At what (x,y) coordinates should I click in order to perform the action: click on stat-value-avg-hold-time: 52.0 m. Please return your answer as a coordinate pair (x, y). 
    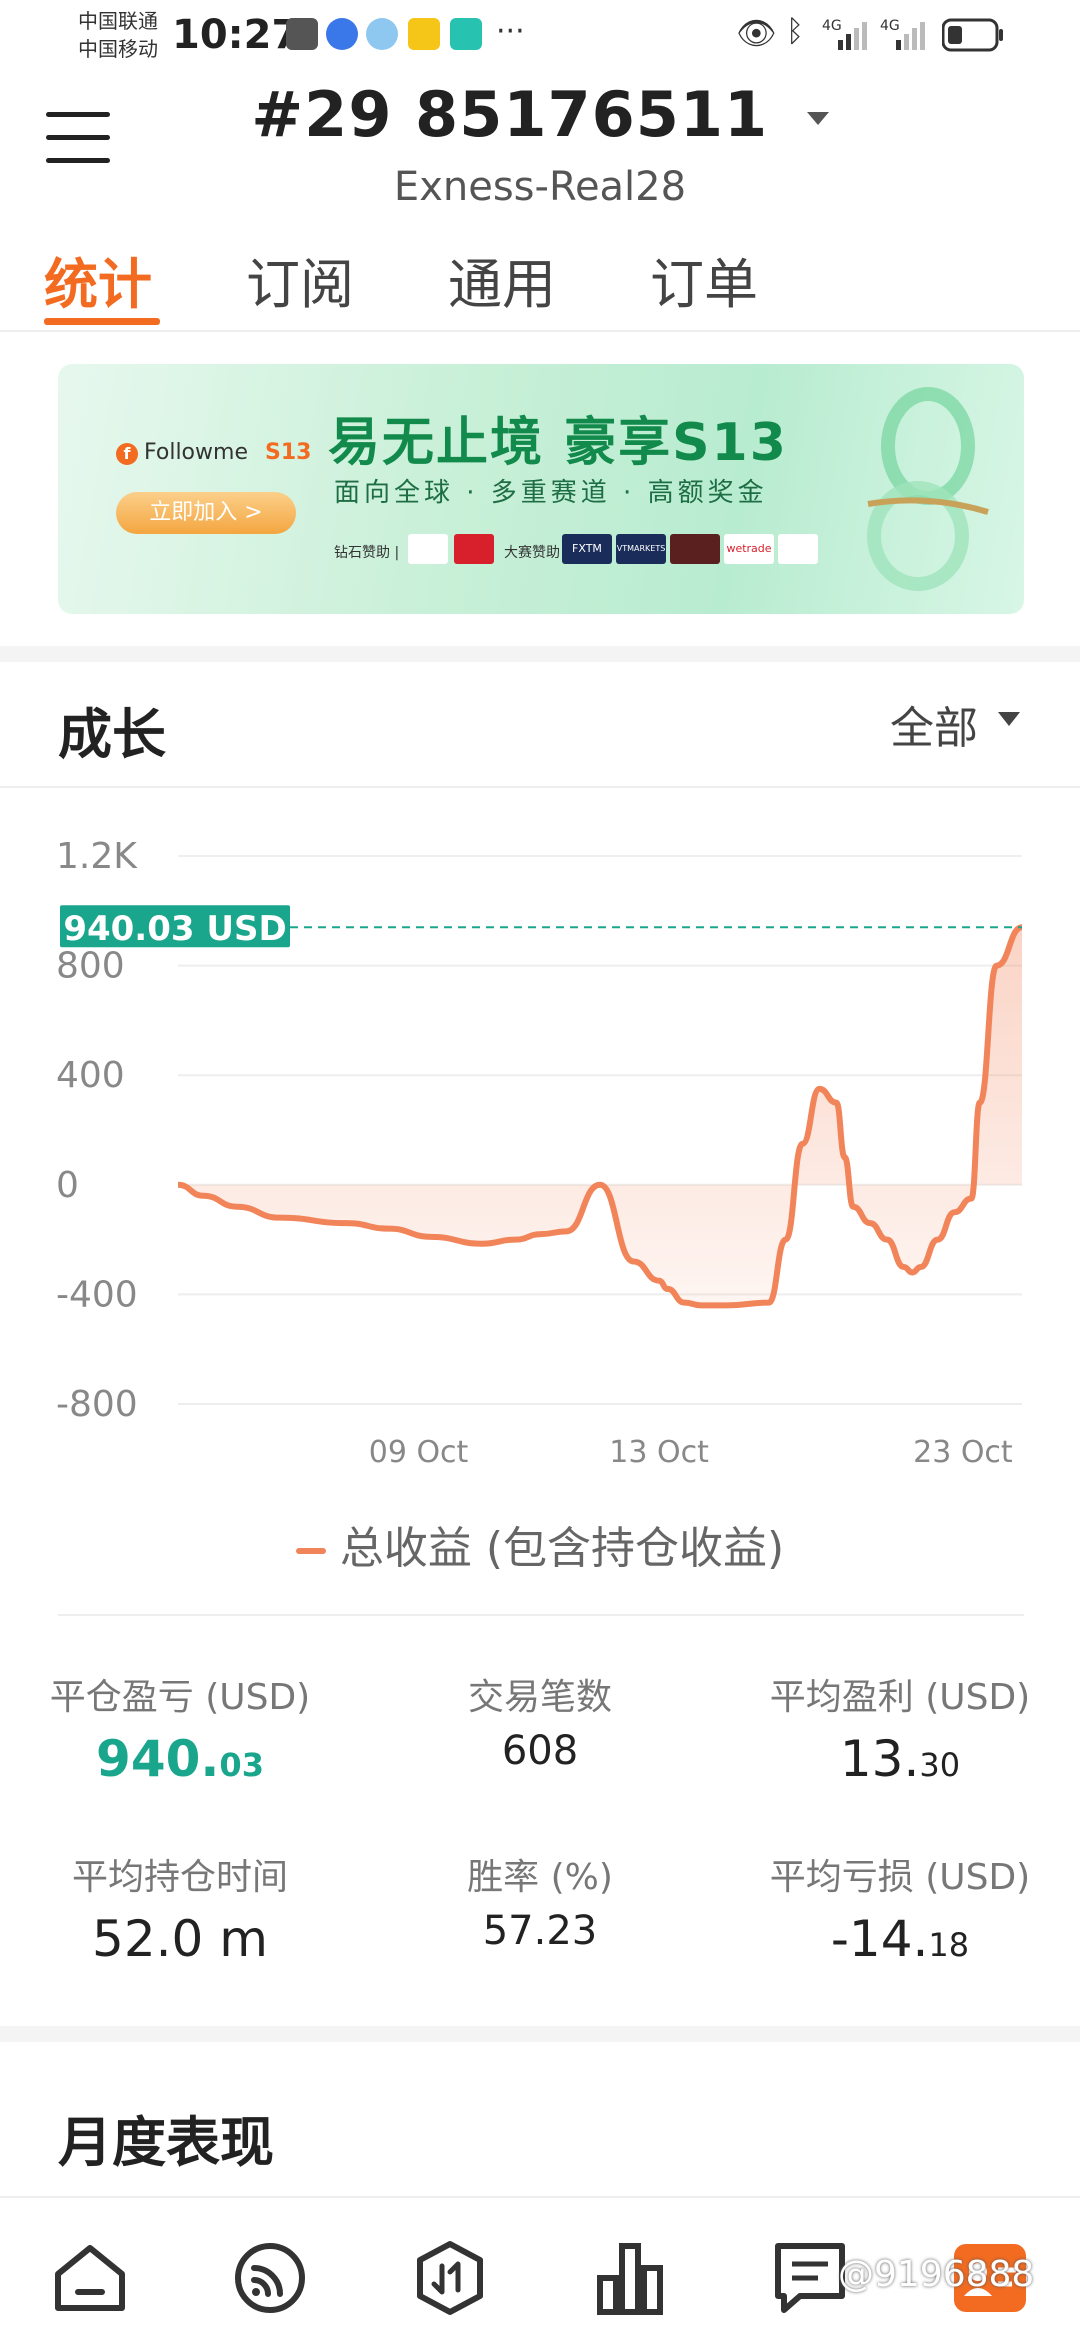
    Looking at the image, I should click on (180, 1939).